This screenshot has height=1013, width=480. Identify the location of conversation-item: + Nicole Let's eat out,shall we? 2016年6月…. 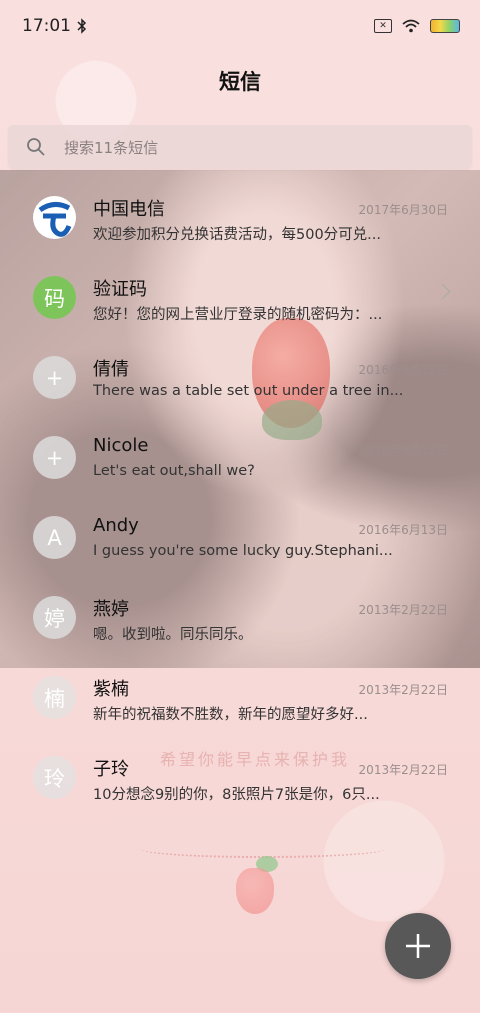
(240, 458).